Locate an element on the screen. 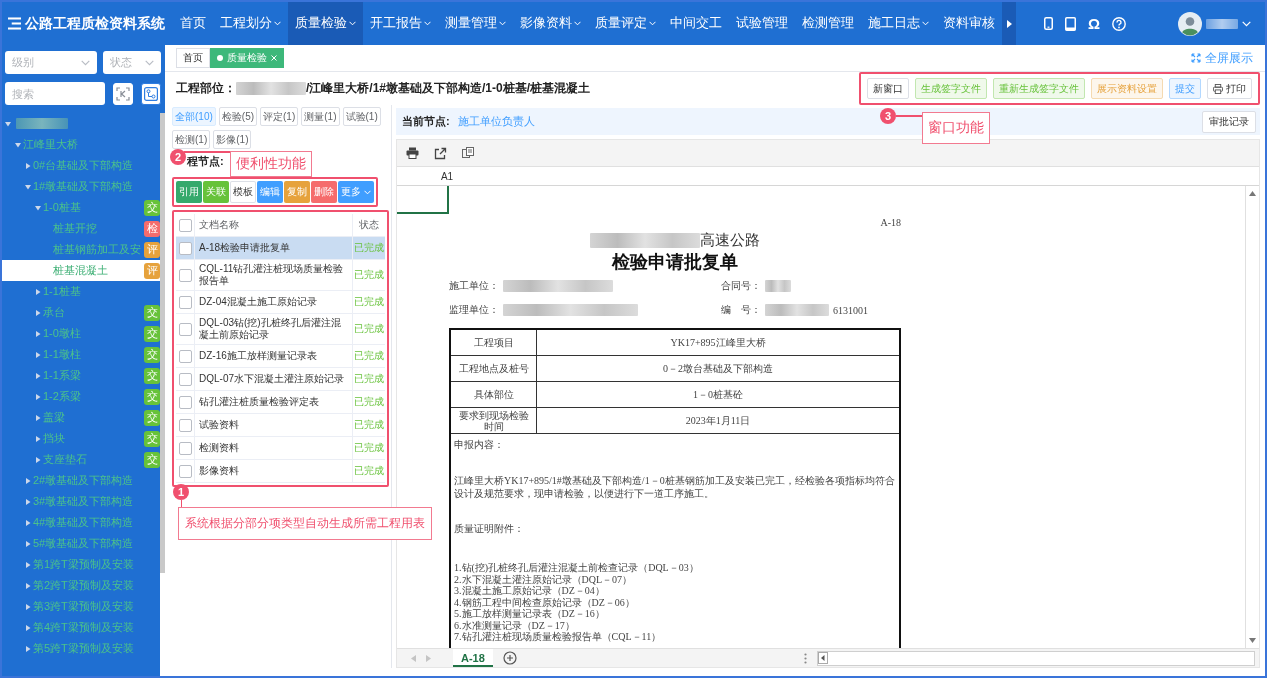  nav-item: 质量评定 is located at coordinates (625, 23).